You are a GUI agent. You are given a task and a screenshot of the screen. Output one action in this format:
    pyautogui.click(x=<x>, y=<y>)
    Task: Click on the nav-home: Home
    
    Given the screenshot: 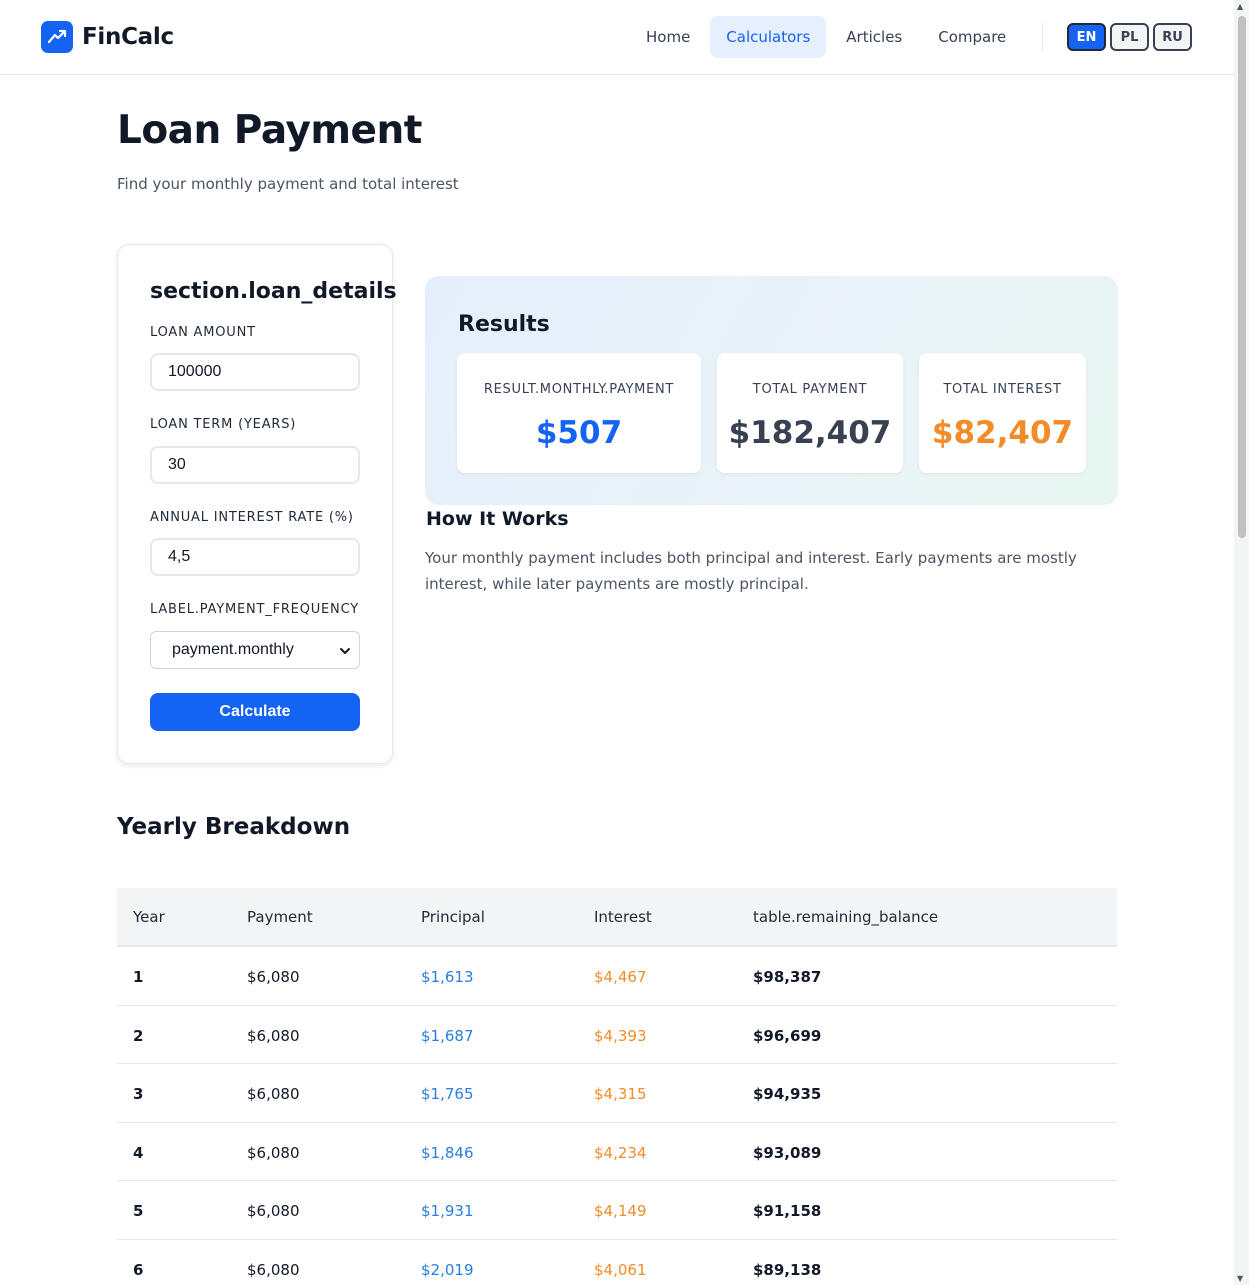 What is the action you would take?
    pyautogui.click(x=668, y=37)
    